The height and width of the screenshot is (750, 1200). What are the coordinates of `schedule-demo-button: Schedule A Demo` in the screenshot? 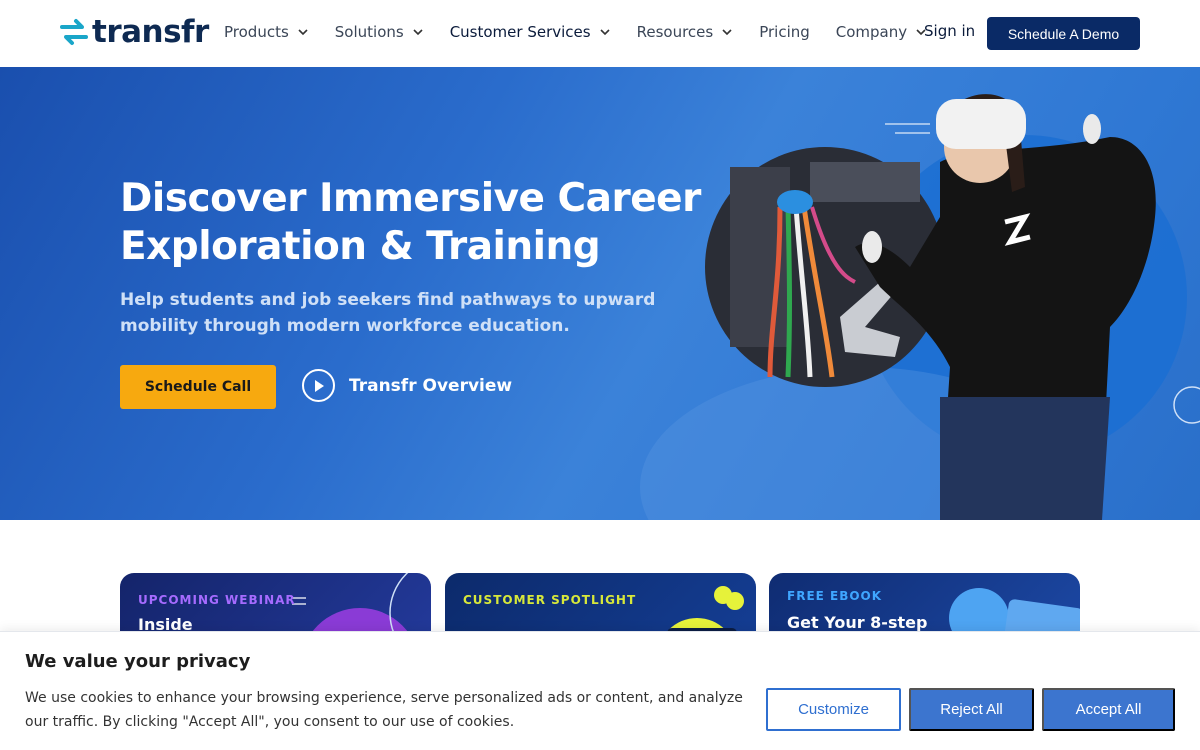 It's located at (1063, 33).